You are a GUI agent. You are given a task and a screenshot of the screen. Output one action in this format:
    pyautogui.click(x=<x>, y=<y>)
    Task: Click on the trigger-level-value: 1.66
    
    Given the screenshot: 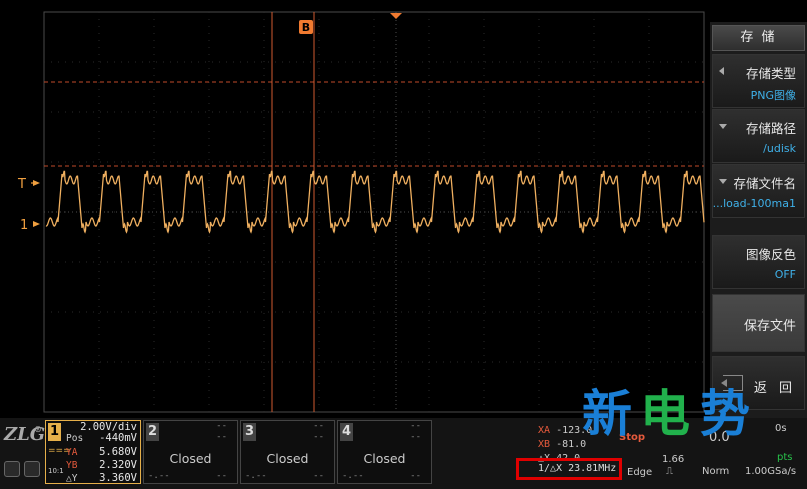 What is the action you would take?
    pyautogui.click(x=673, y=459)
    